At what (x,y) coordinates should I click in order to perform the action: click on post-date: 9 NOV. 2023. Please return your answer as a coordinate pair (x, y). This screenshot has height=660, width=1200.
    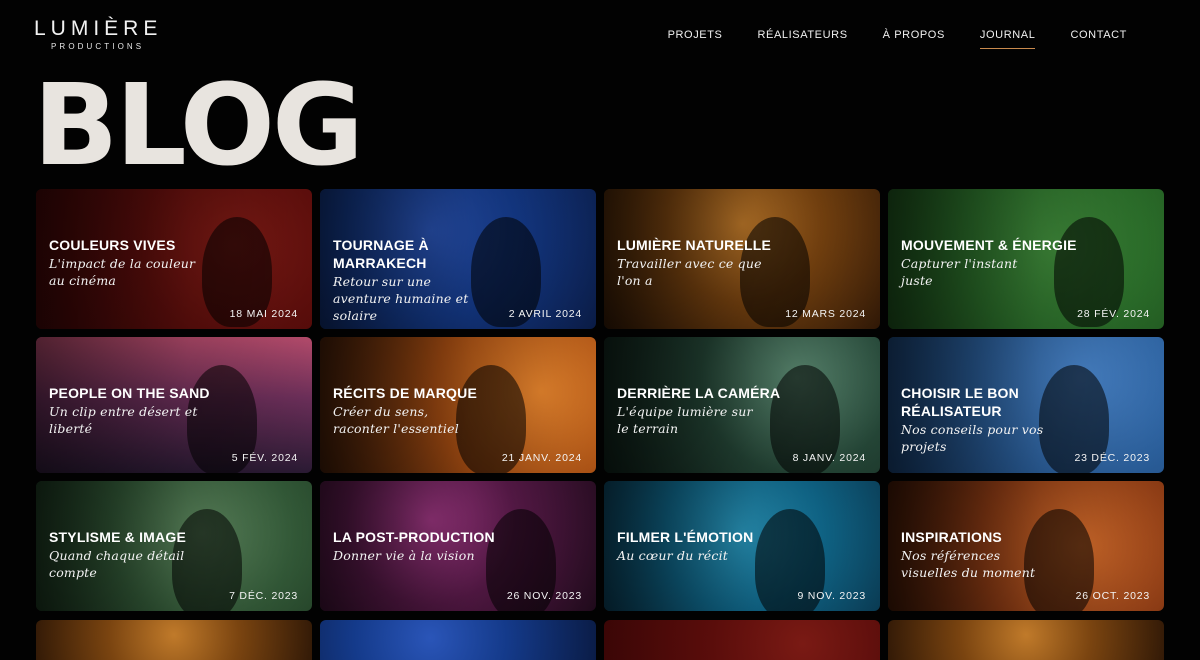
    Looking at the image, I should click on (831, 596).